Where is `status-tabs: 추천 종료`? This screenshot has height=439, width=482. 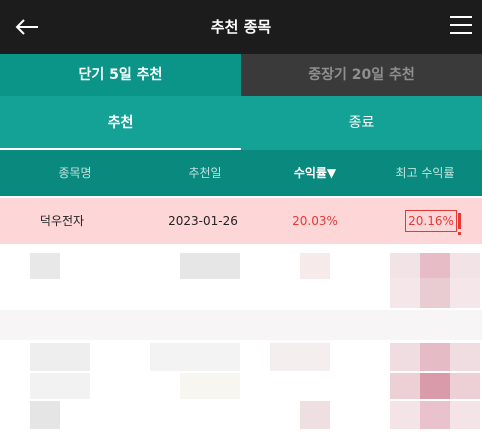 status-tabs: 추천 종료 is located at coordinates (241, 123).